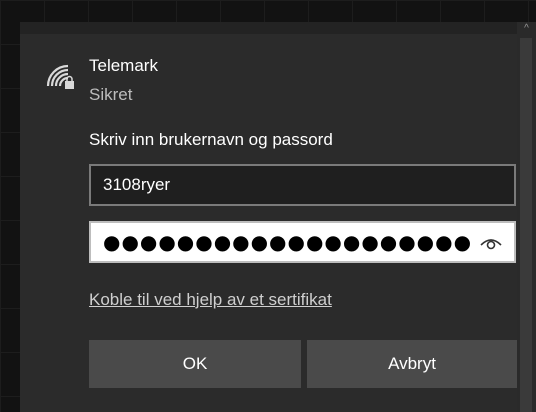  What do you see at coordinates (210, 300) in the screenshot?
I see `certificate-link: Koble til ved hjelp av et sertifikat` at bounding box center [210, 300].